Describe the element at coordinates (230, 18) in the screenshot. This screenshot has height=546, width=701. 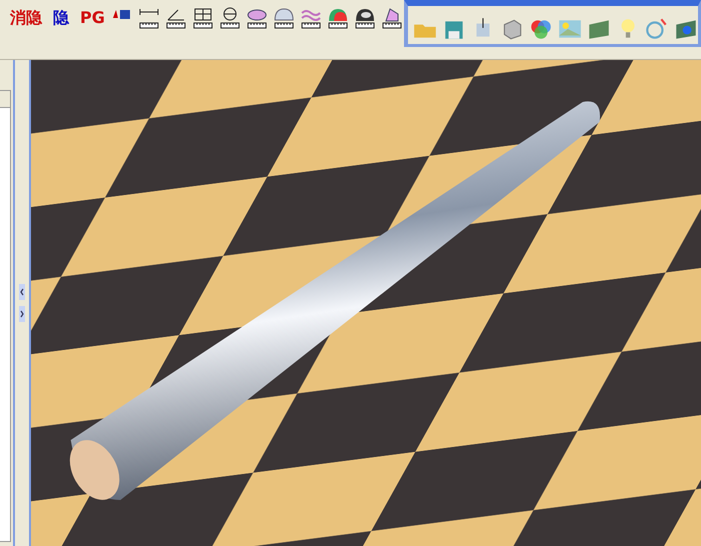
I see `circle-icon` at that location.